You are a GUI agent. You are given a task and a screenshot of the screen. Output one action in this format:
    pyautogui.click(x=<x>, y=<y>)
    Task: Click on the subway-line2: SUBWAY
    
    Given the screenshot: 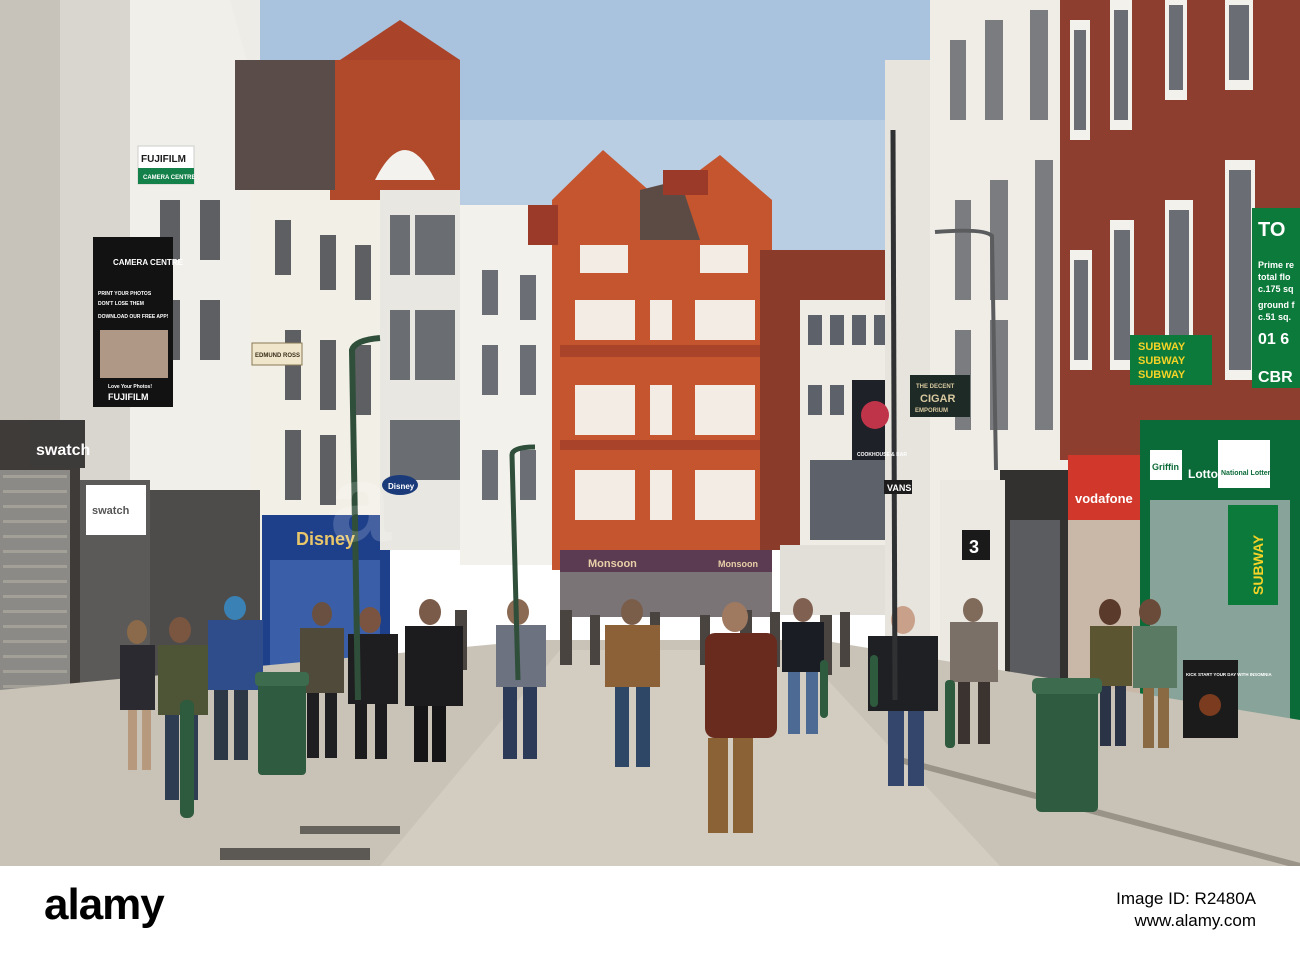 What is the action you would take?
    pyautogui.click(x=1162, y=361)
    